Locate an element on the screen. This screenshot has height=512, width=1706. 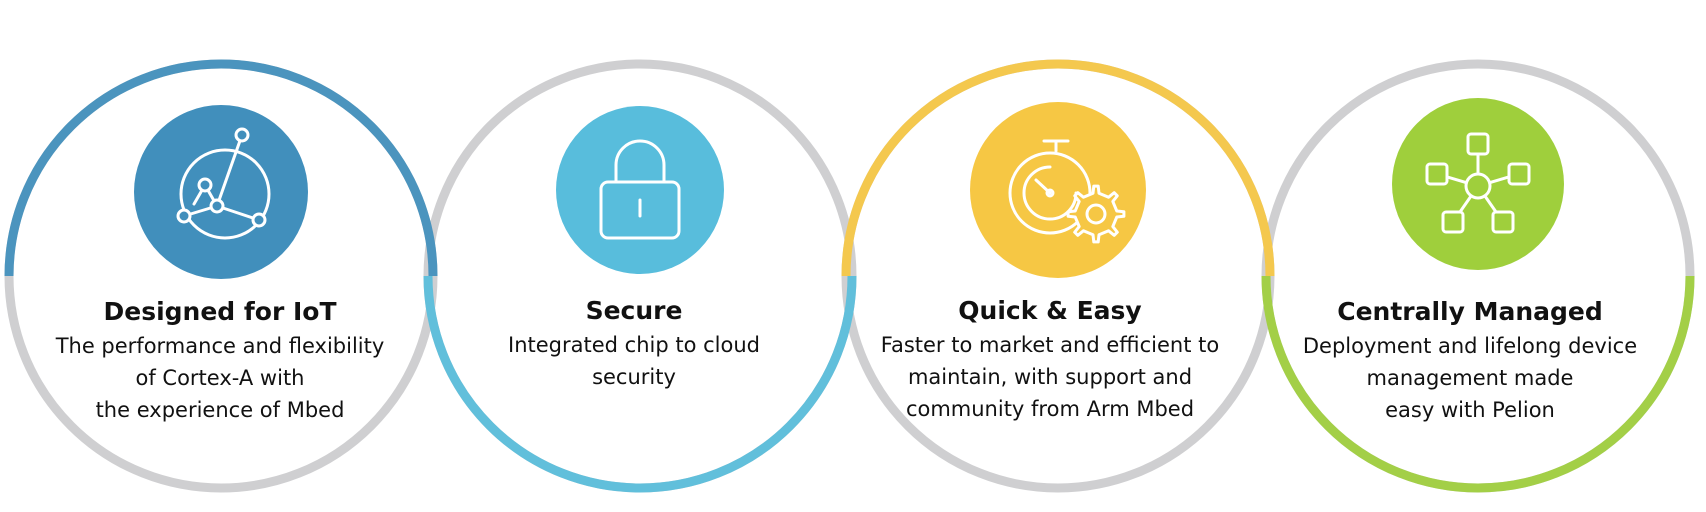
feature-description-line: Faster to market and efficient to is located at coordinates (1050, 345).